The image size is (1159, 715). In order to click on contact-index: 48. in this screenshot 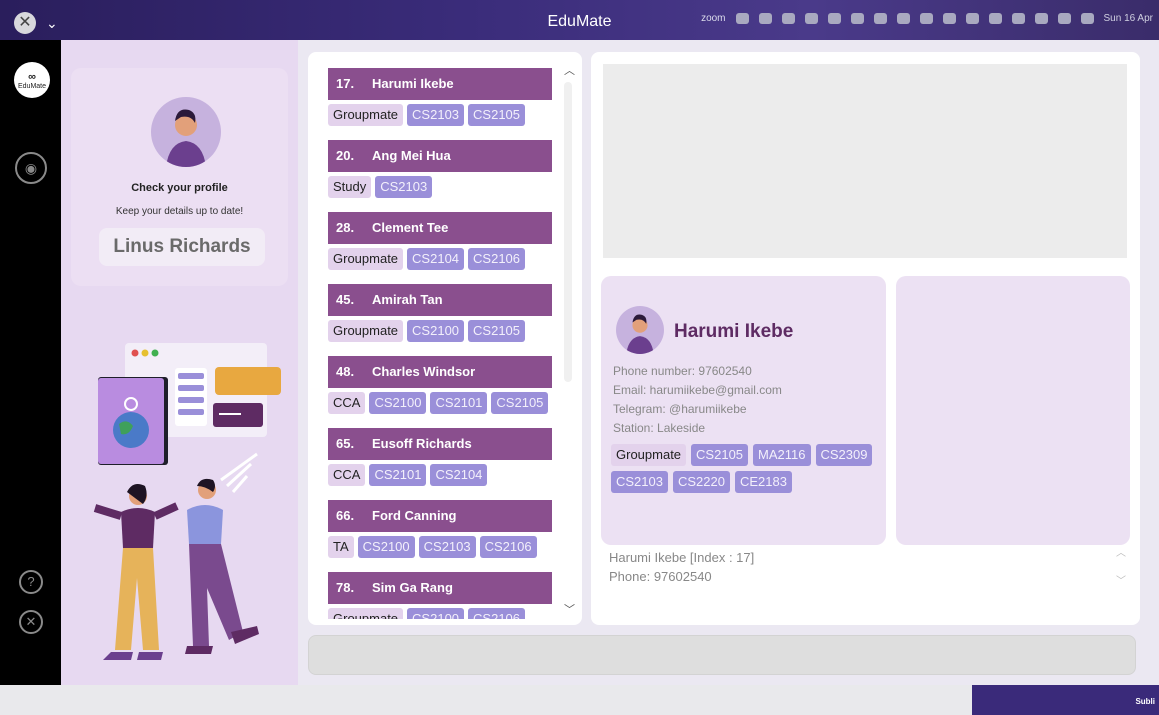, I will do `click(345, 371)`.